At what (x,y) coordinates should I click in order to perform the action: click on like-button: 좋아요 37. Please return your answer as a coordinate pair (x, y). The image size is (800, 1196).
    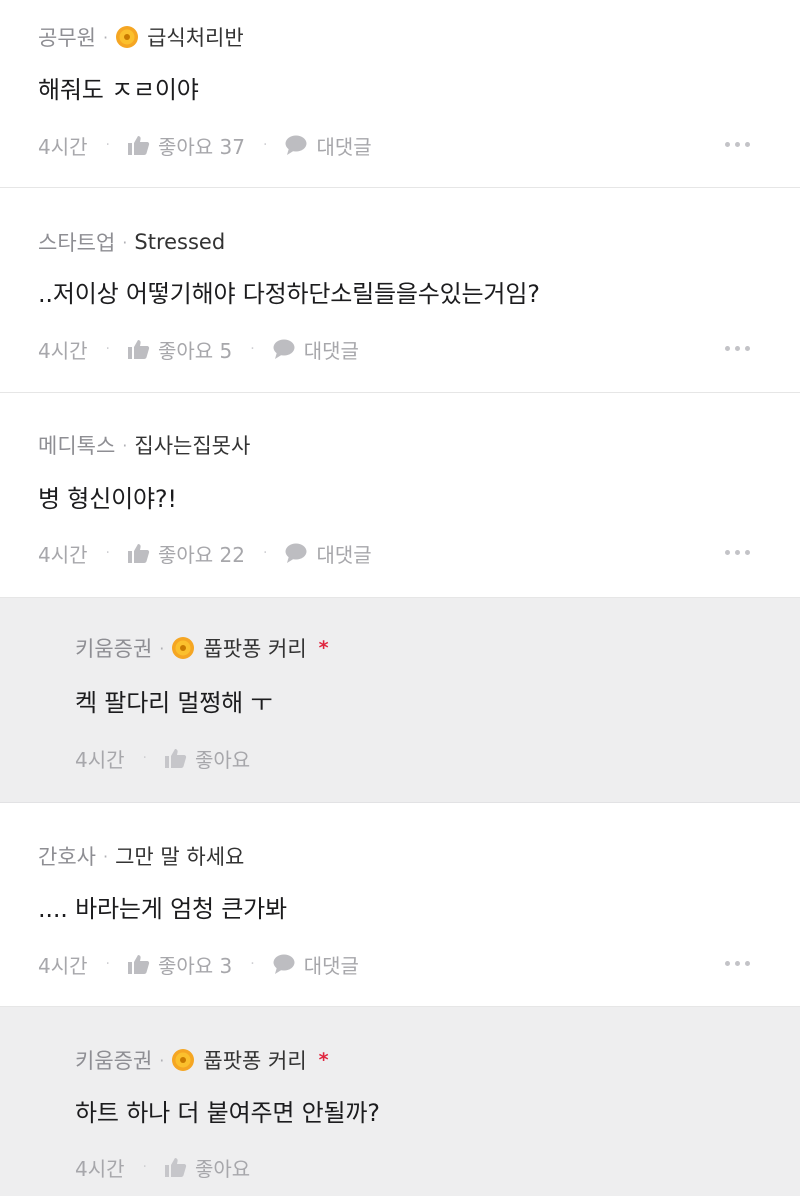
    Looking at the image, I should click on (186, 145).